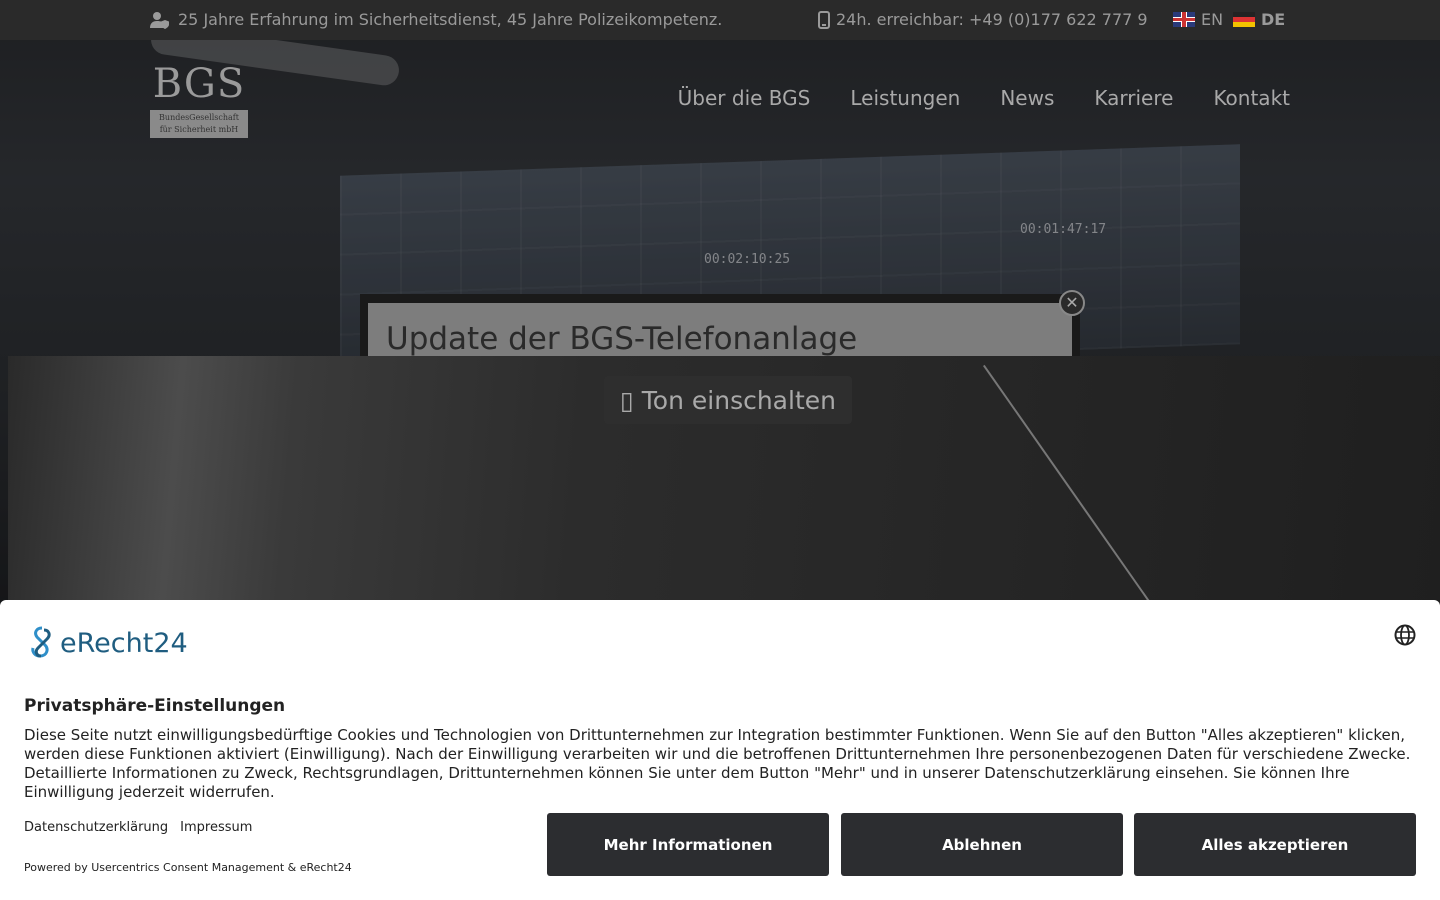  I want to click on uk-flag-icon, so click(1184, 19).